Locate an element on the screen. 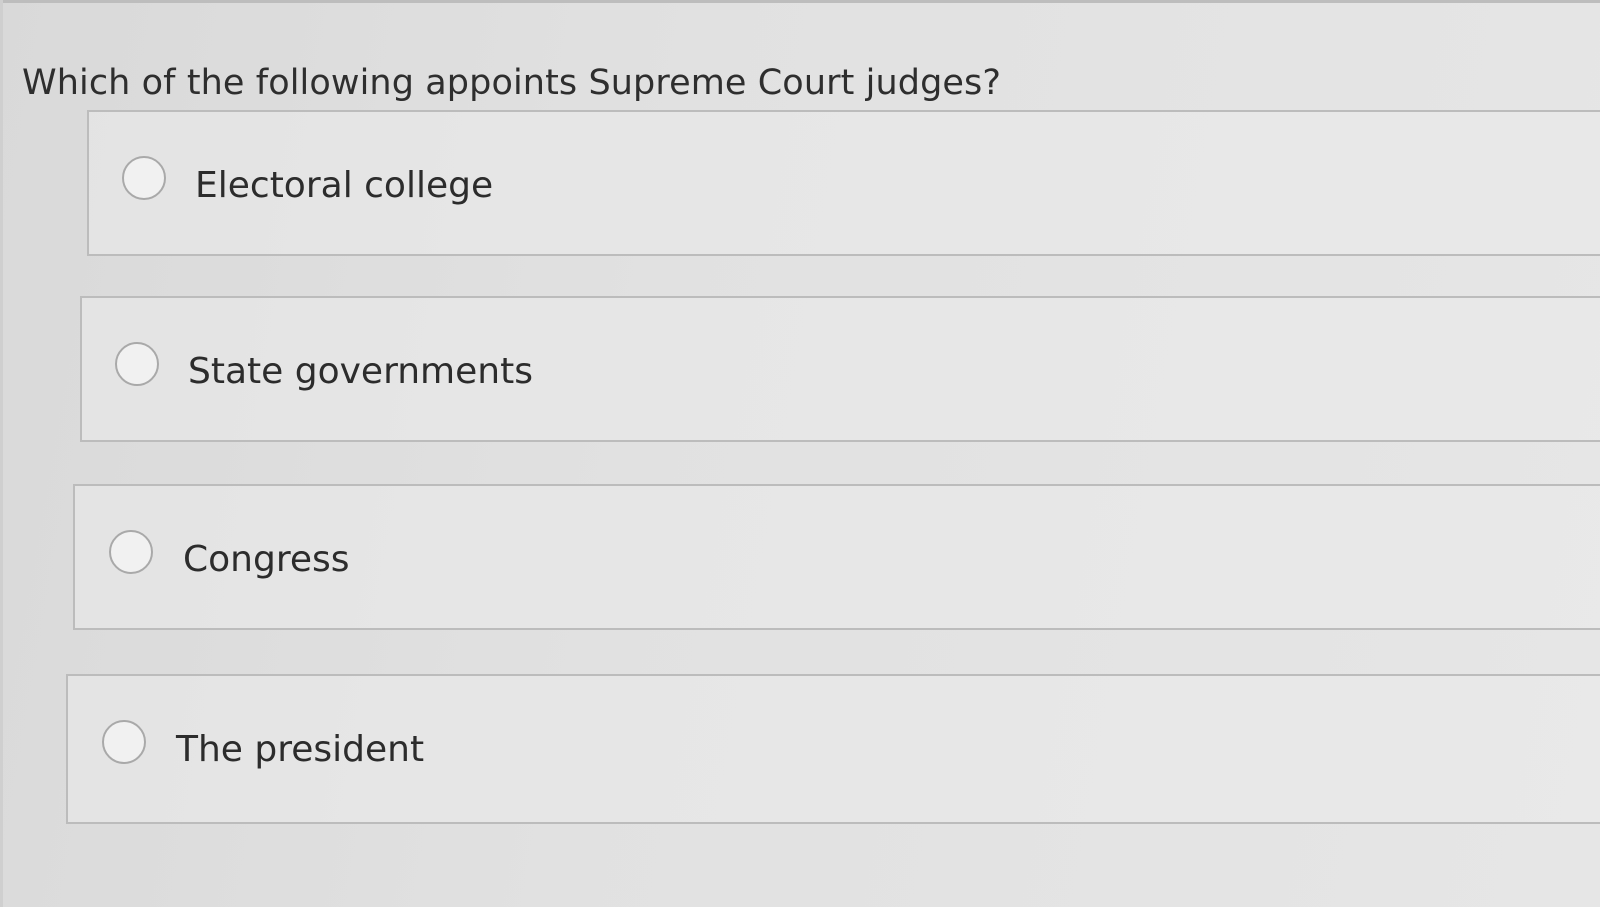 Image resolution: width=1600 pixels, height=907 pixels. screen-top-edge is located at coordinates (800, 1).